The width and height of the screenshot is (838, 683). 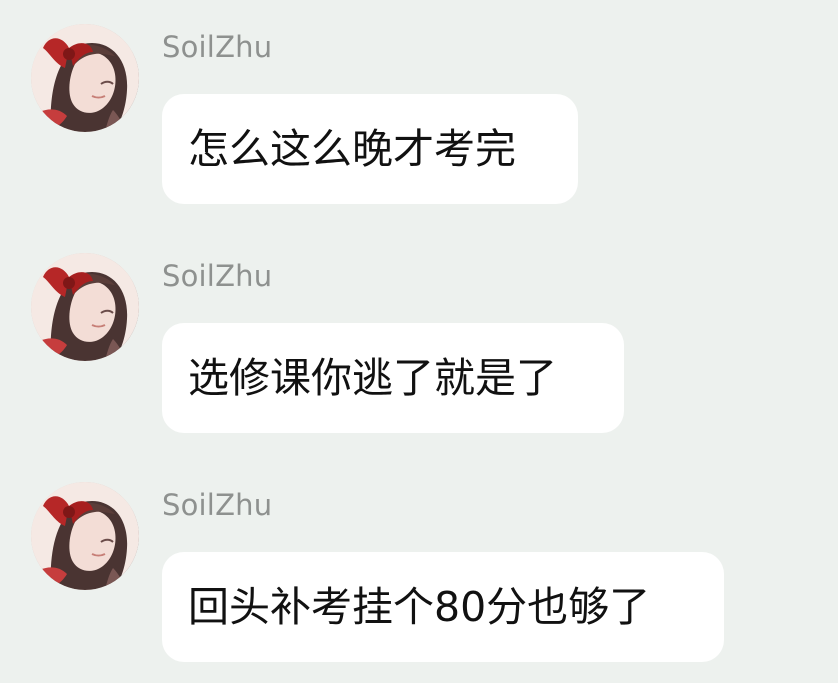 I want to click on message-bubble: 回头补考挂个80分也够了, so click(x=443, y=607).